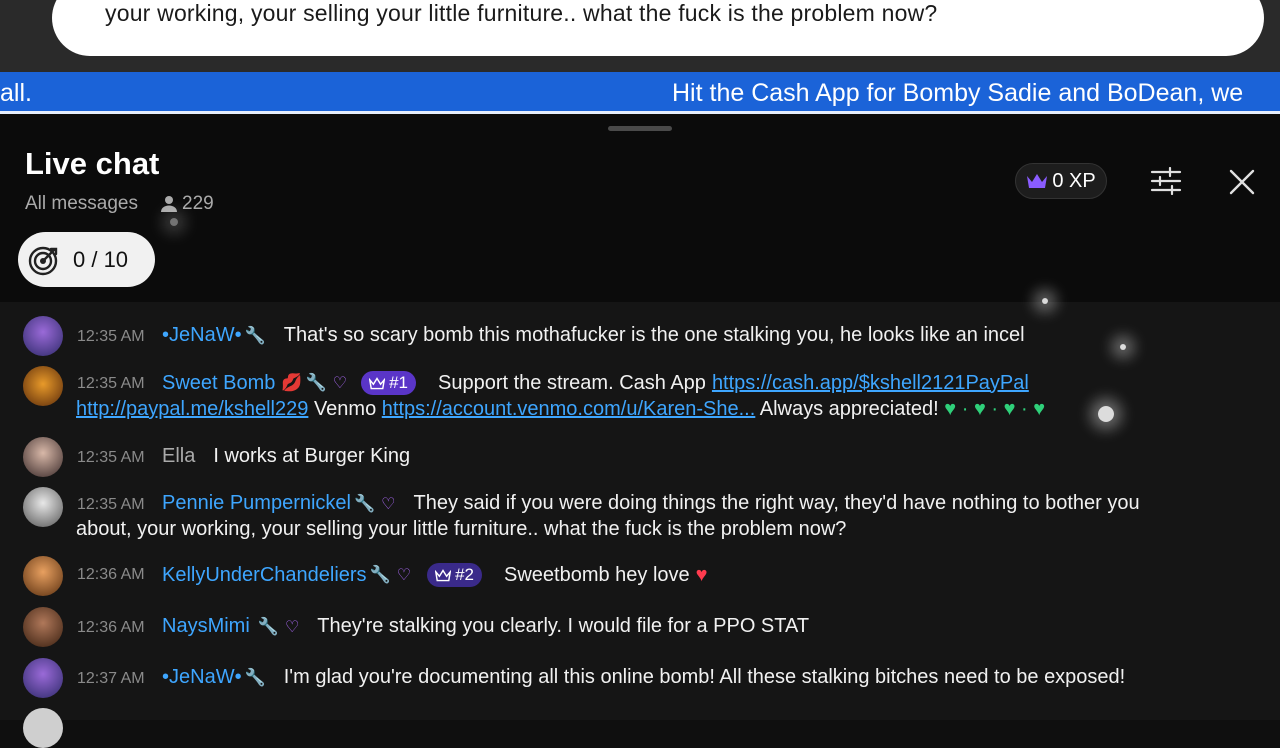  I want to click on viewer-count: 229, so click(187, 204).